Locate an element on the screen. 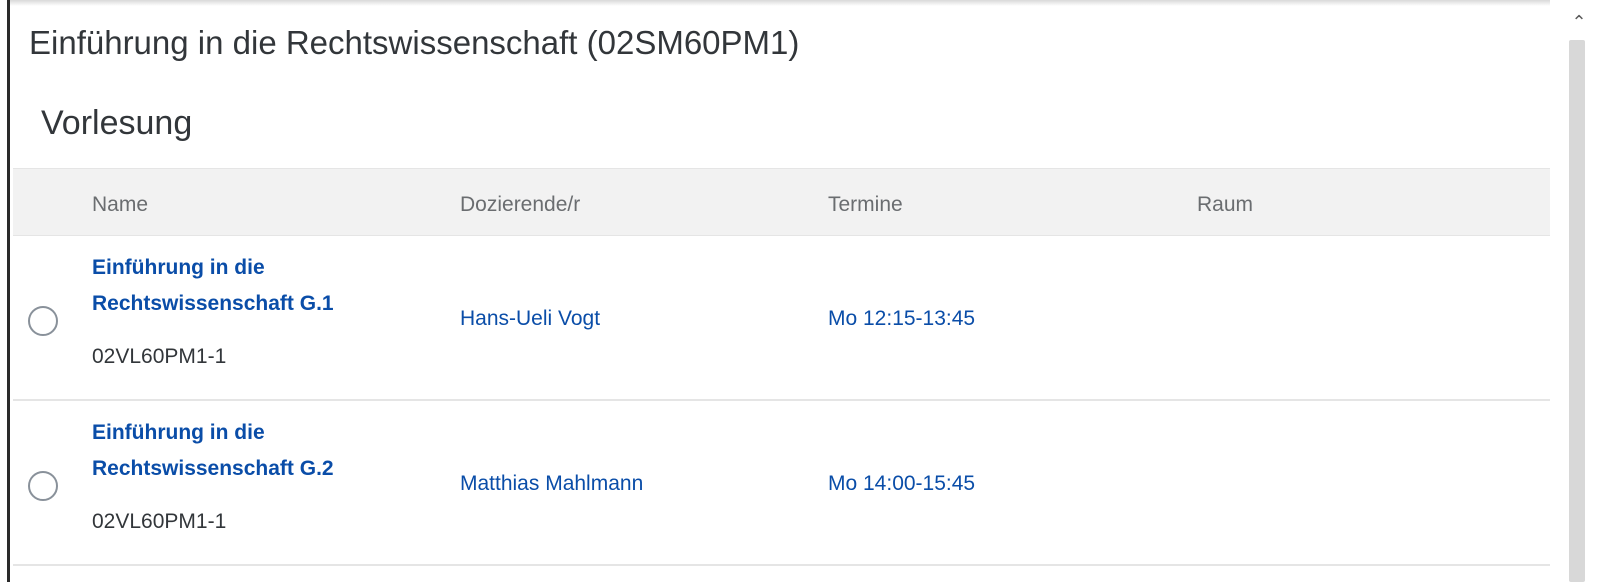 This screenshot has width=1601, height=582. column-header-schedule: Termine is located at coordinates (865, 204).